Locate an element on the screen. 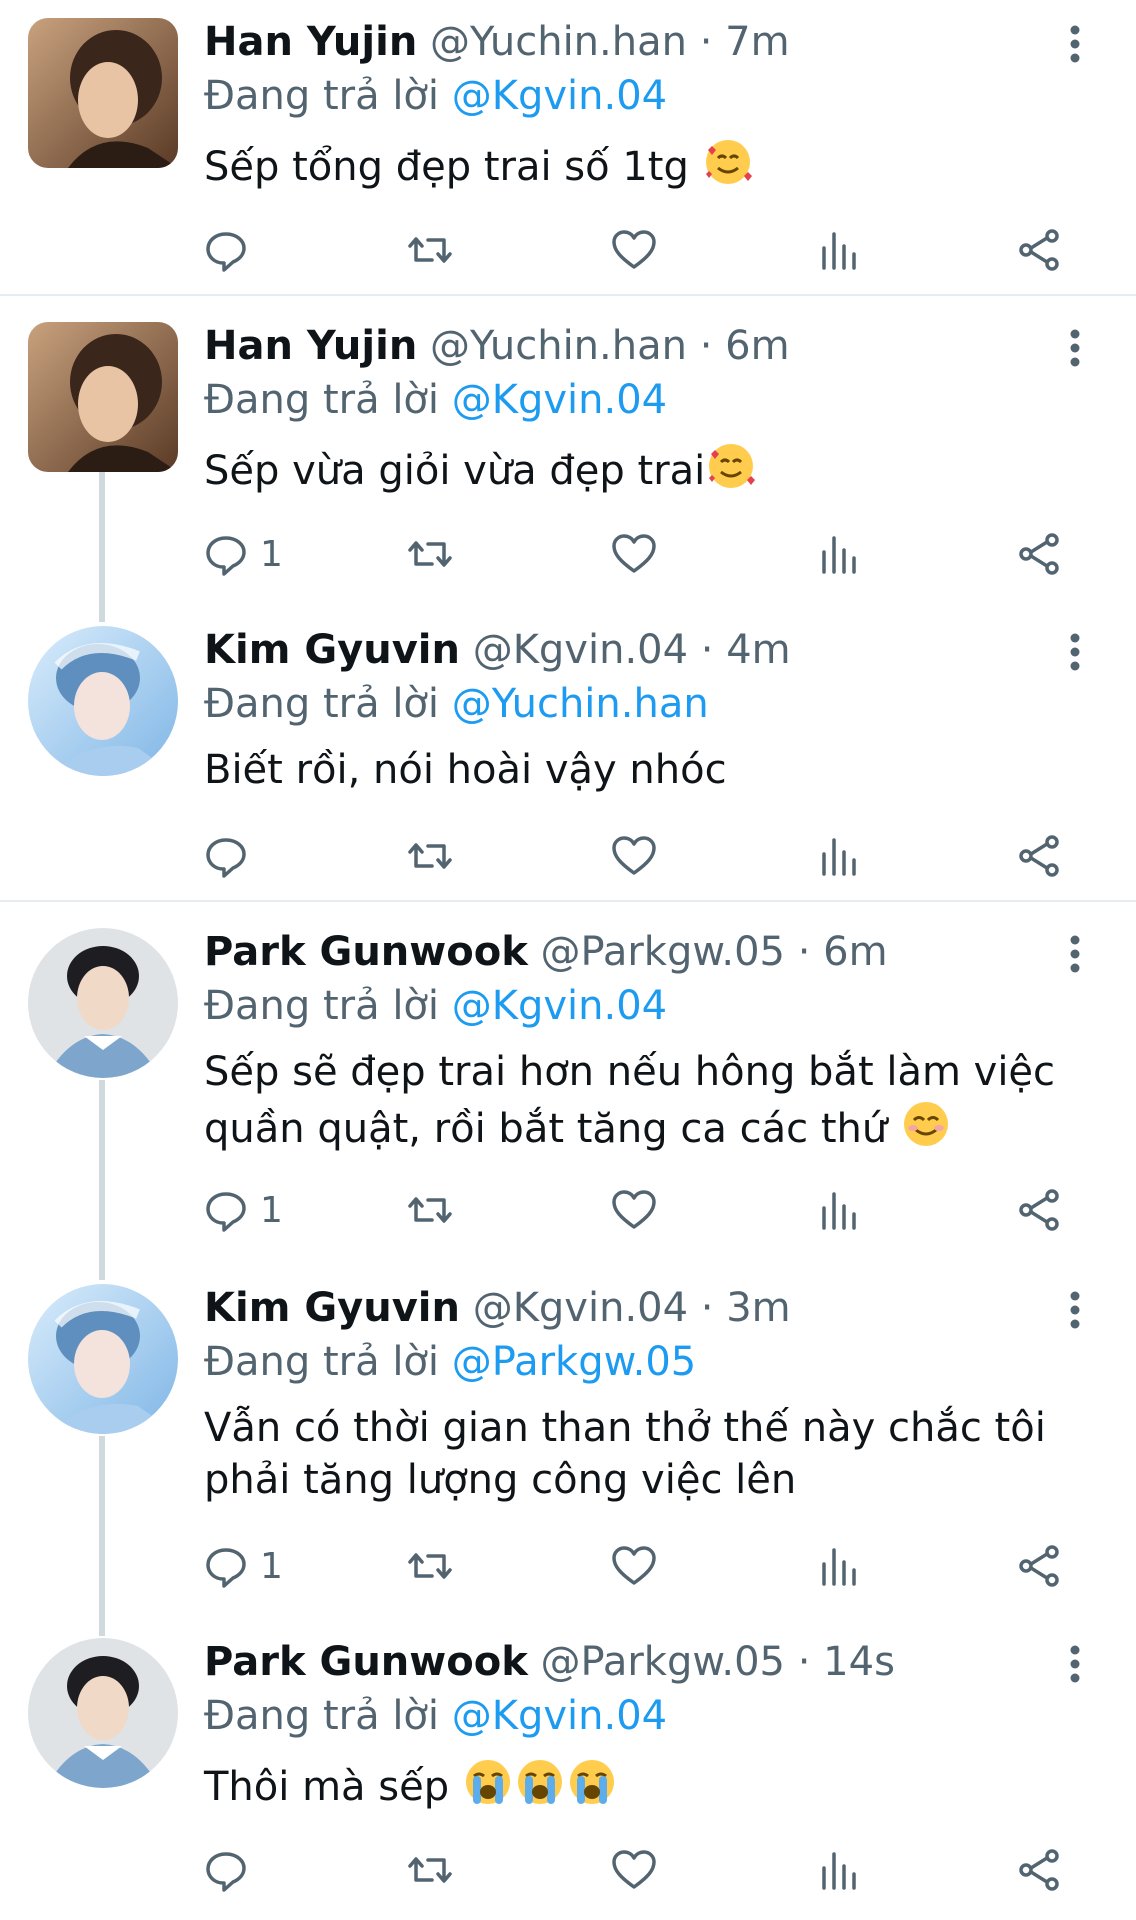 The width and height of the screenshot is (1136, 1920). mention-link: @Parkgw.05 is located at coordinates (574, 1362).